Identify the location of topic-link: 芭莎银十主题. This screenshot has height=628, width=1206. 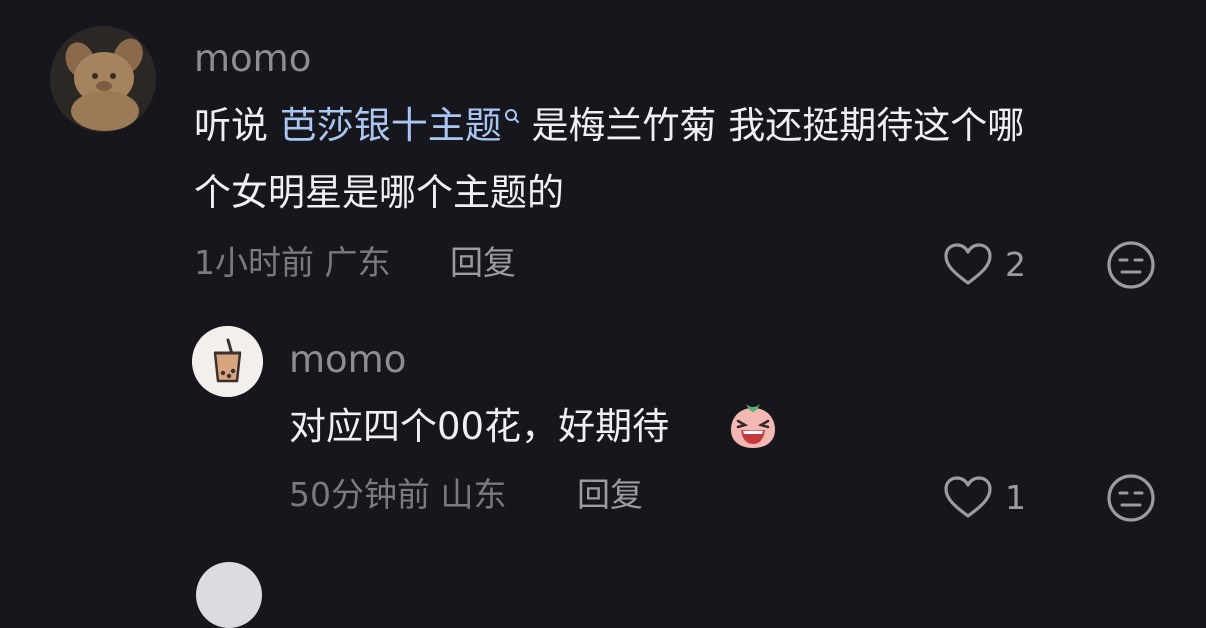
(400, 125).